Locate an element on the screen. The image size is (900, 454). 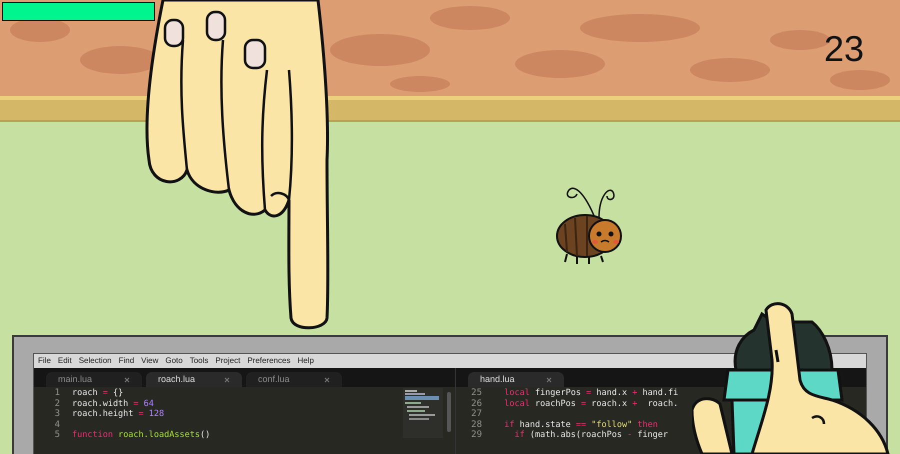
code-line: roach.height = 128 is located at coordinates (118, 414).